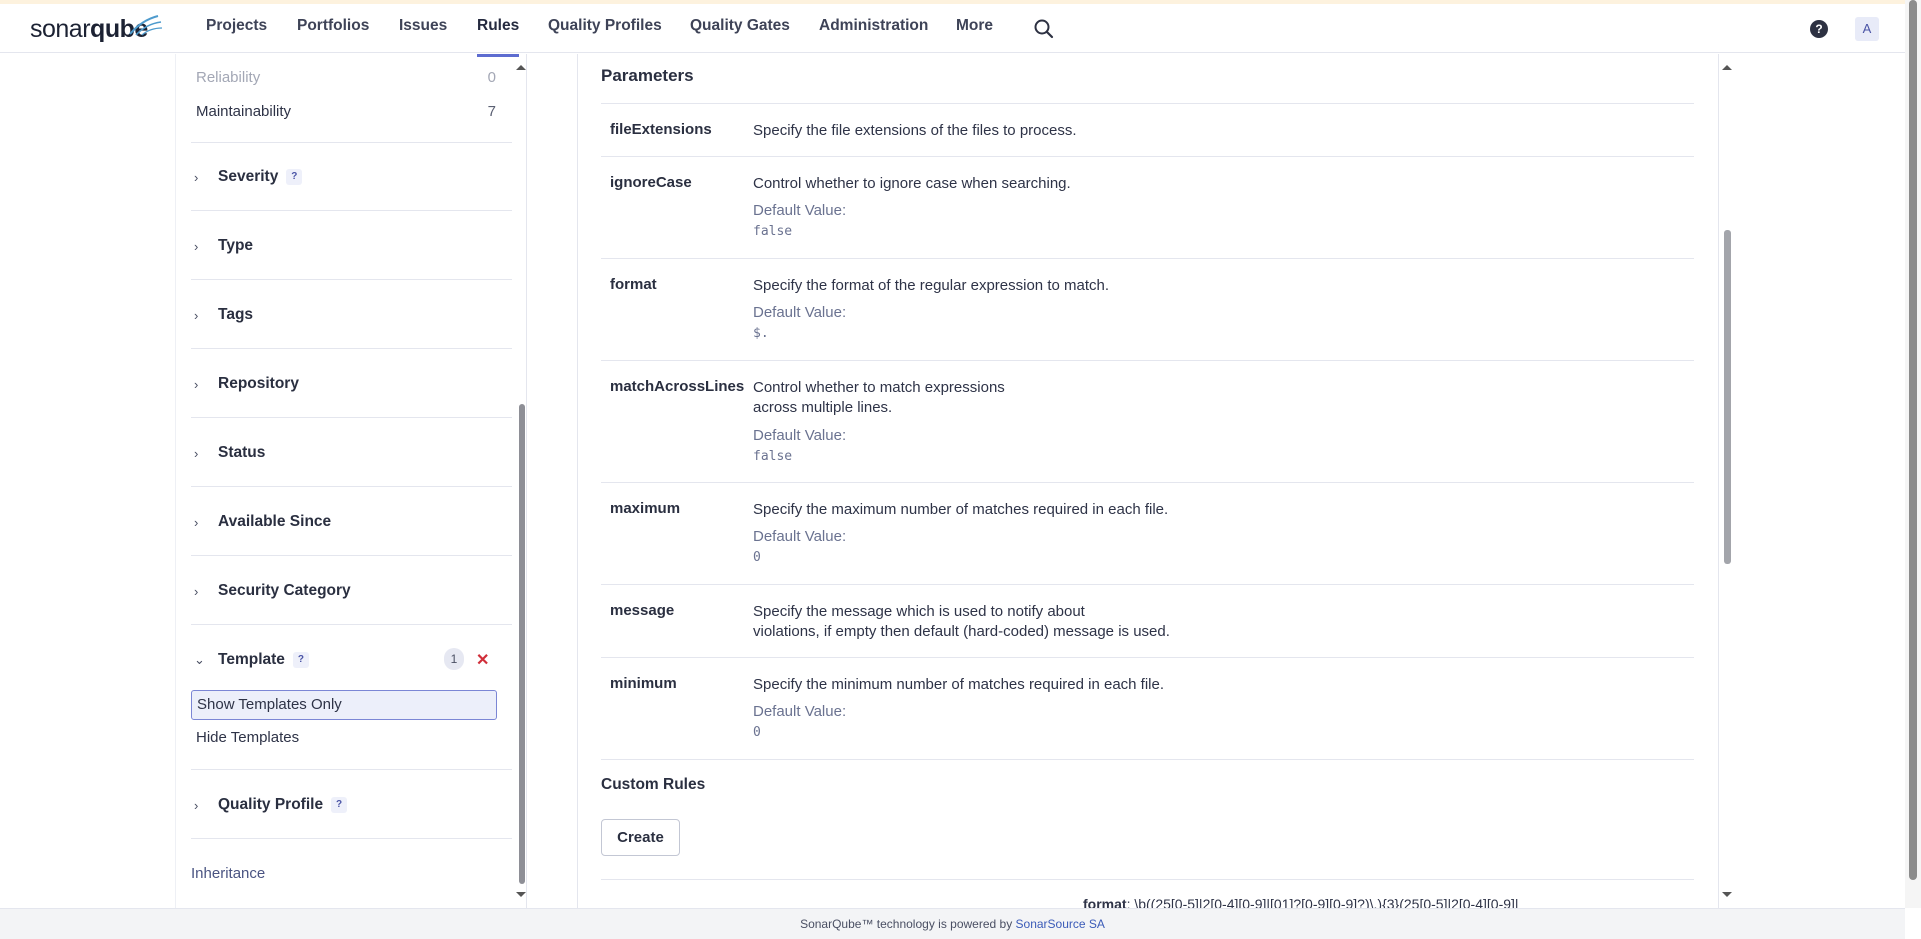 This screenshot has width=1921, height=939. I want to click on sonarsource-link: SonarSource SA, so click(1060, 924).